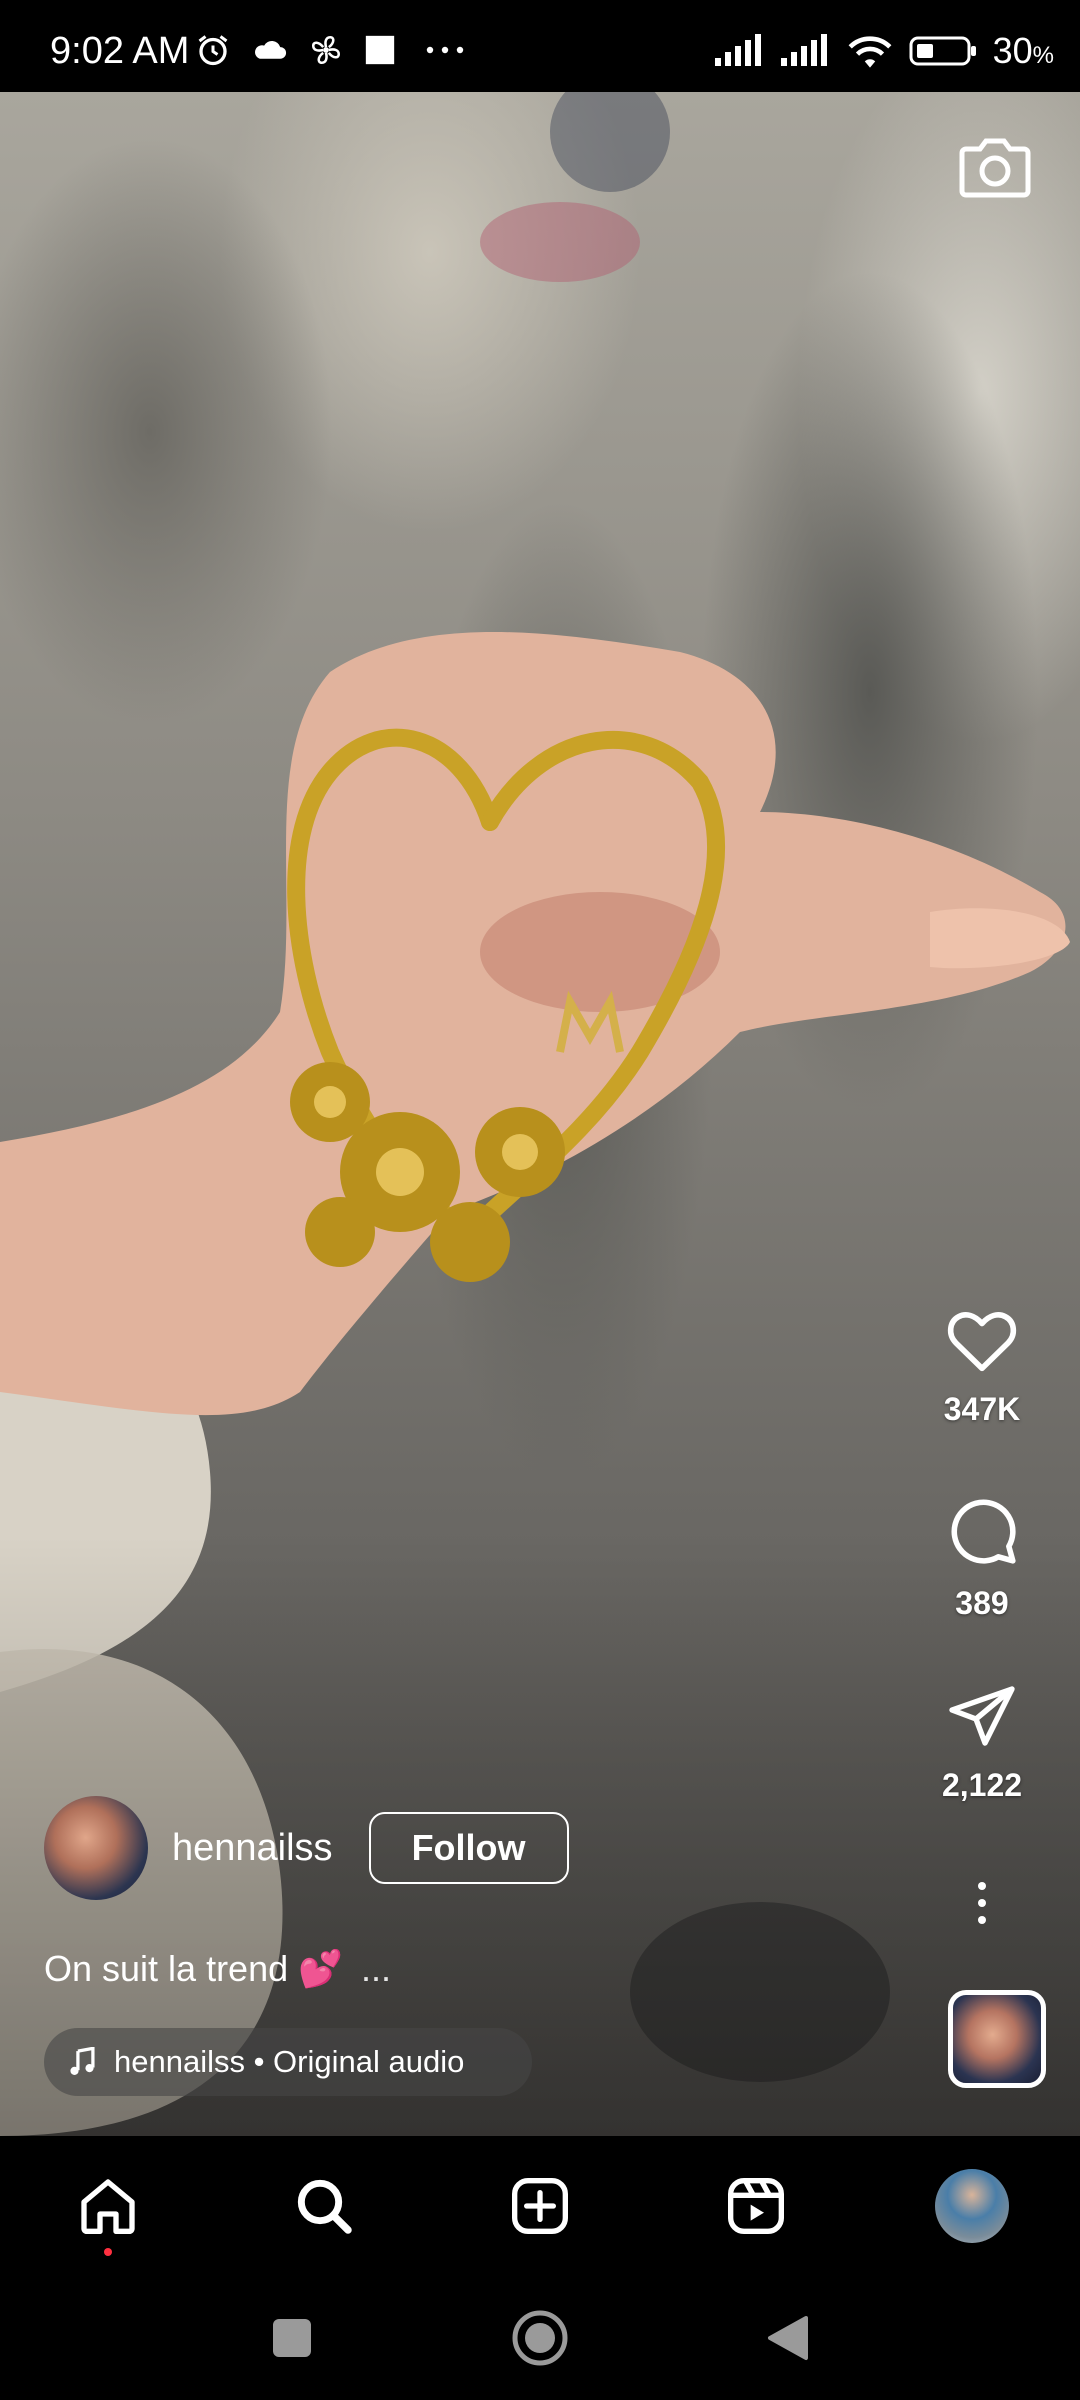 Image resolution: width=1080 pixels, height=2400 pixels. I want to click on more-vertical-icon, so click(982, 1903).